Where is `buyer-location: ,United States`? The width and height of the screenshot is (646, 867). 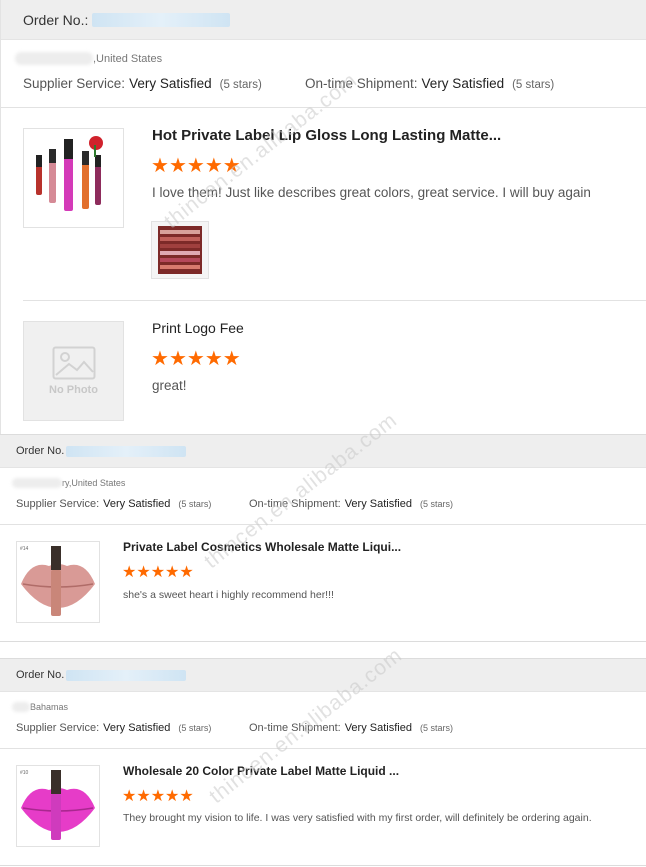 buyer-location: ,United States is located at coordinates (88, 58).